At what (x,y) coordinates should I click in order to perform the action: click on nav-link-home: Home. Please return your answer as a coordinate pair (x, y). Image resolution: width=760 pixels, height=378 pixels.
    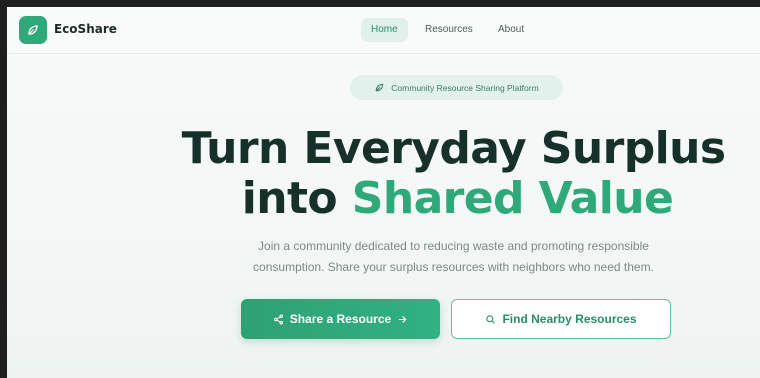
    Looking at the image, I should click on (384, 30).